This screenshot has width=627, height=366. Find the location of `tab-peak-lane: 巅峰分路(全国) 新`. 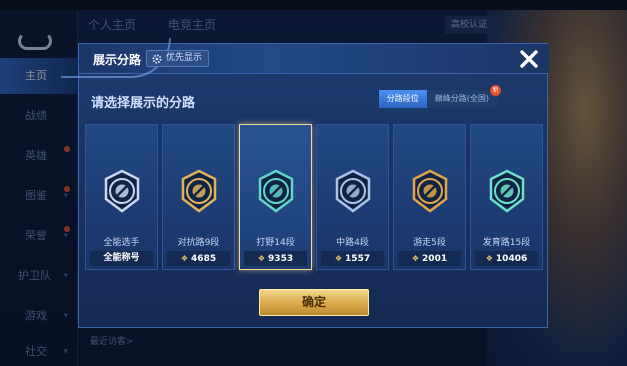

tab-peak-lane: 巅峰分路(全国) 新 is located at coordinates (463, 96).